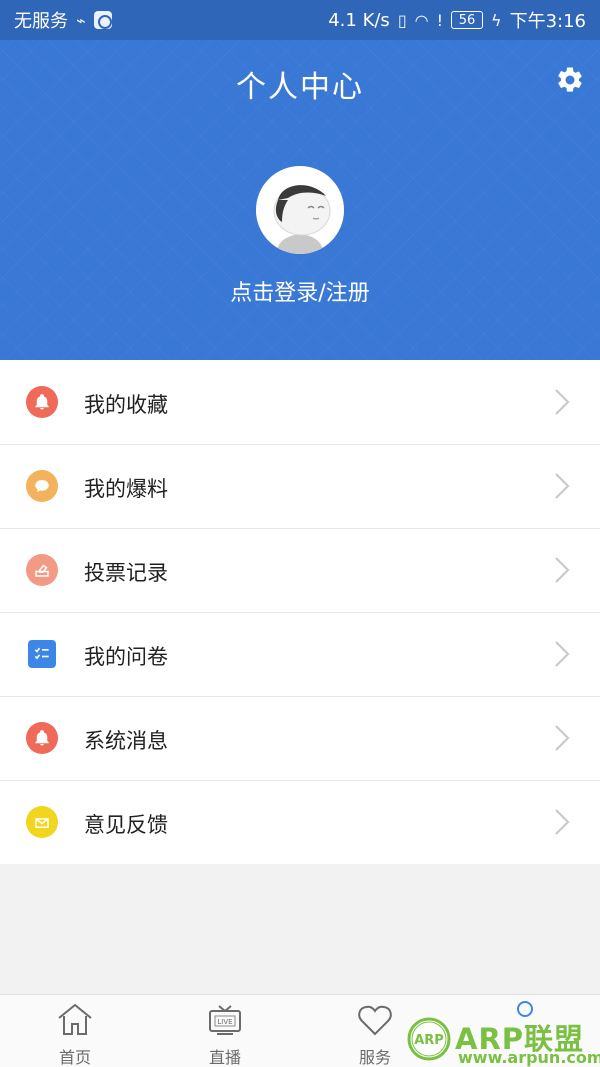 The image size is (600, 1067). Describe the element at coordinates (529, 1057) in the screenshot. I see `watermark-url: www.arpun.com` at that location.